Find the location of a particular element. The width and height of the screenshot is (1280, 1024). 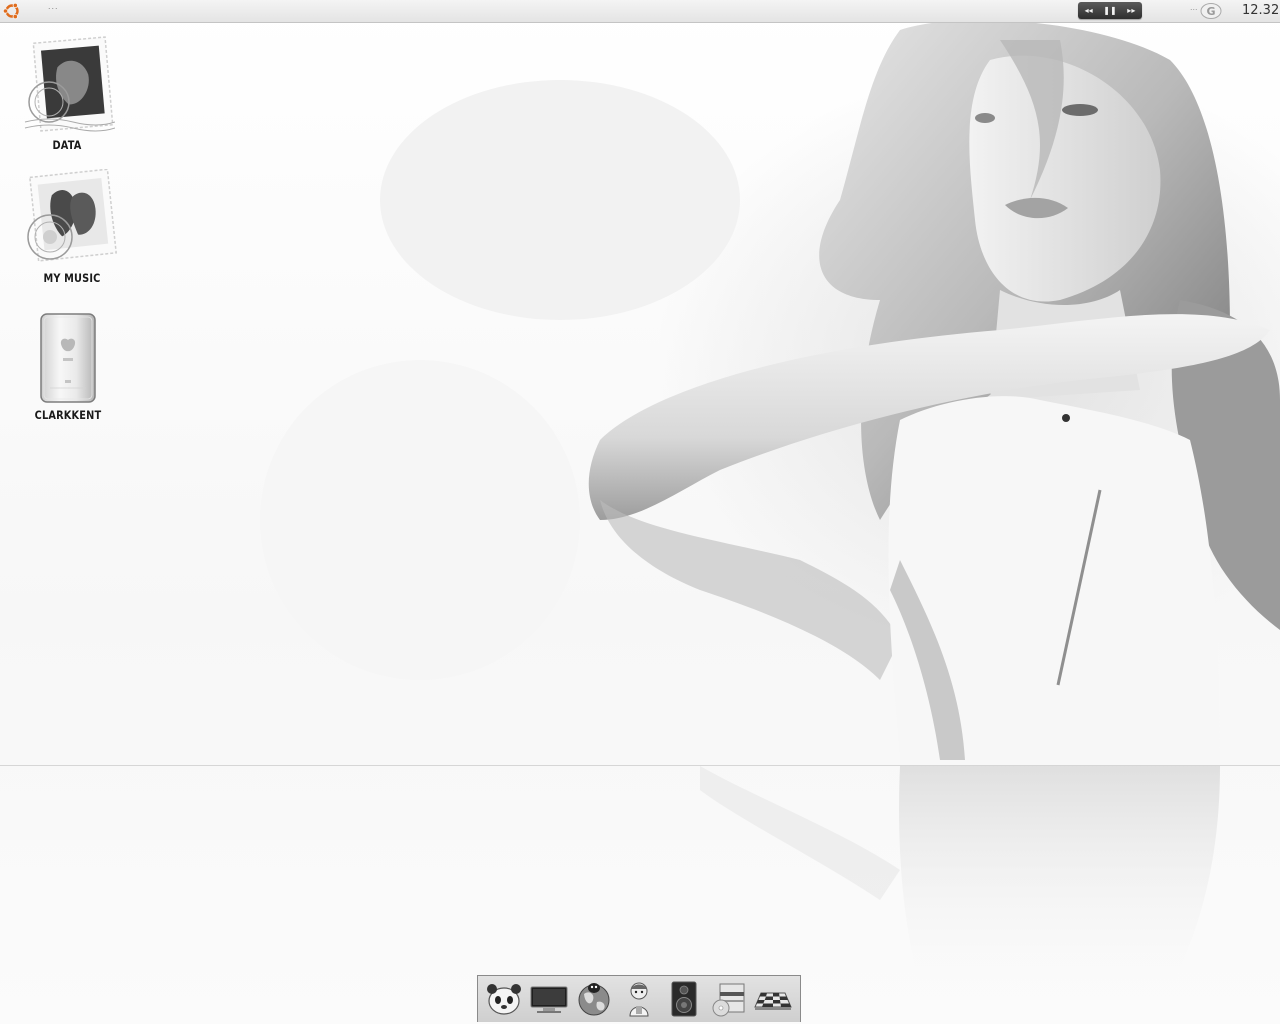

desktop-icon-label: DATA is located at coordinates (67, 145).